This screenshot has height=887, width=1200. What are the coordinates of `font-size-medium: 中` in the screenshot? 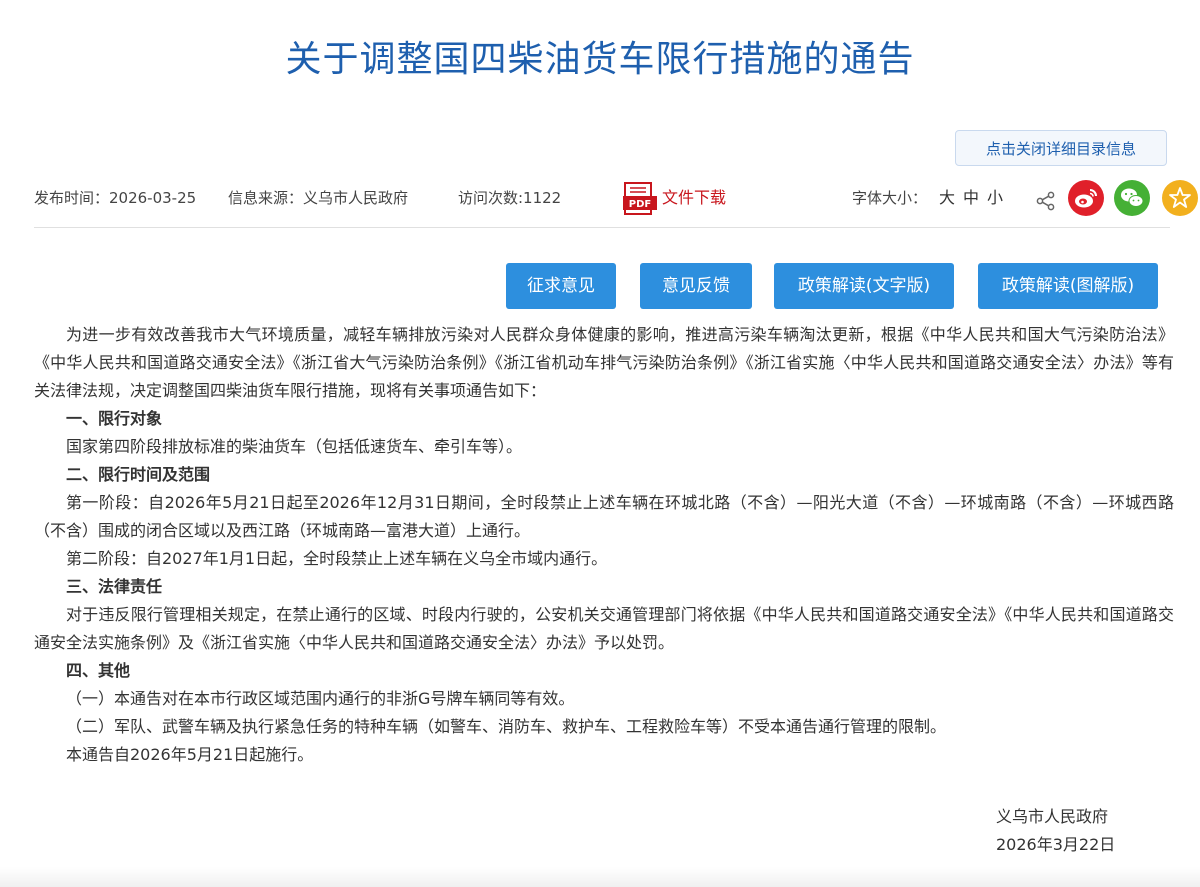 It's located at (971, 198).